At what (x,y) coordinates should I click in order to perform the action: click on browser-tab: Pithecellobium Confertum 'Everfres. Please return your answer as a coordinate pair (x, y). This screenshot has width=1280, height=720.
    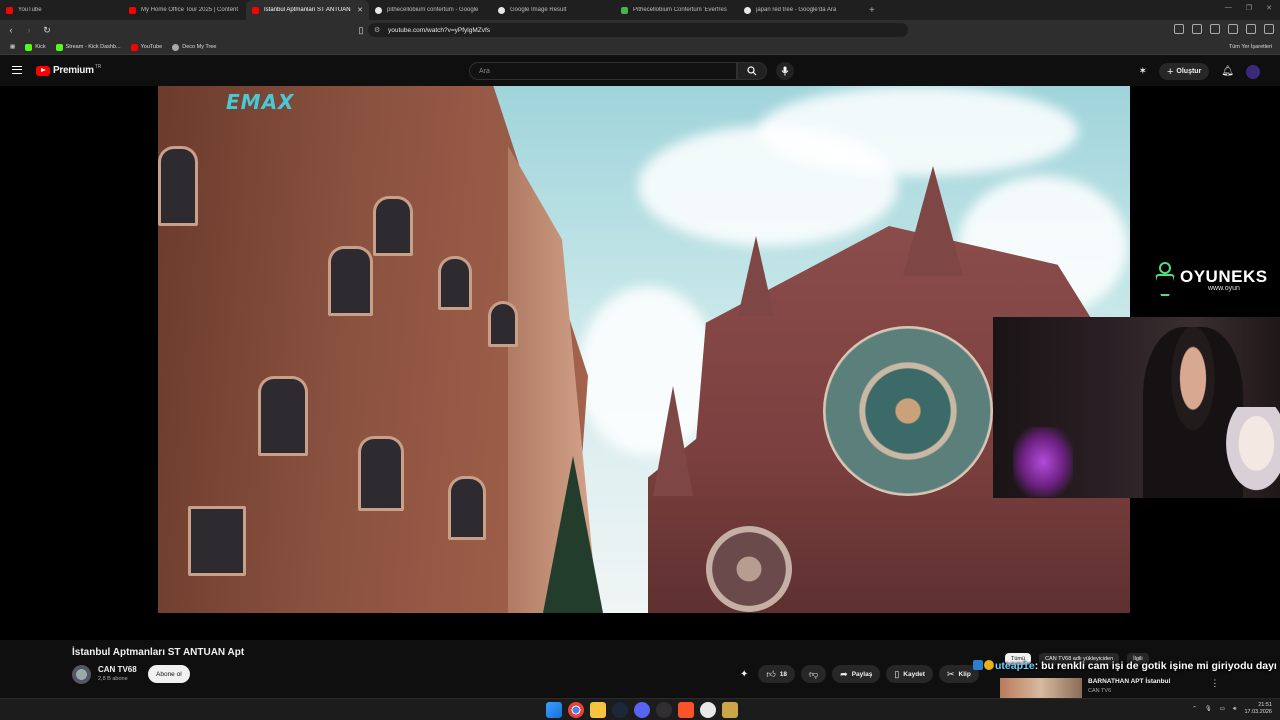
    Looking at the image, I should click on (676, 10).